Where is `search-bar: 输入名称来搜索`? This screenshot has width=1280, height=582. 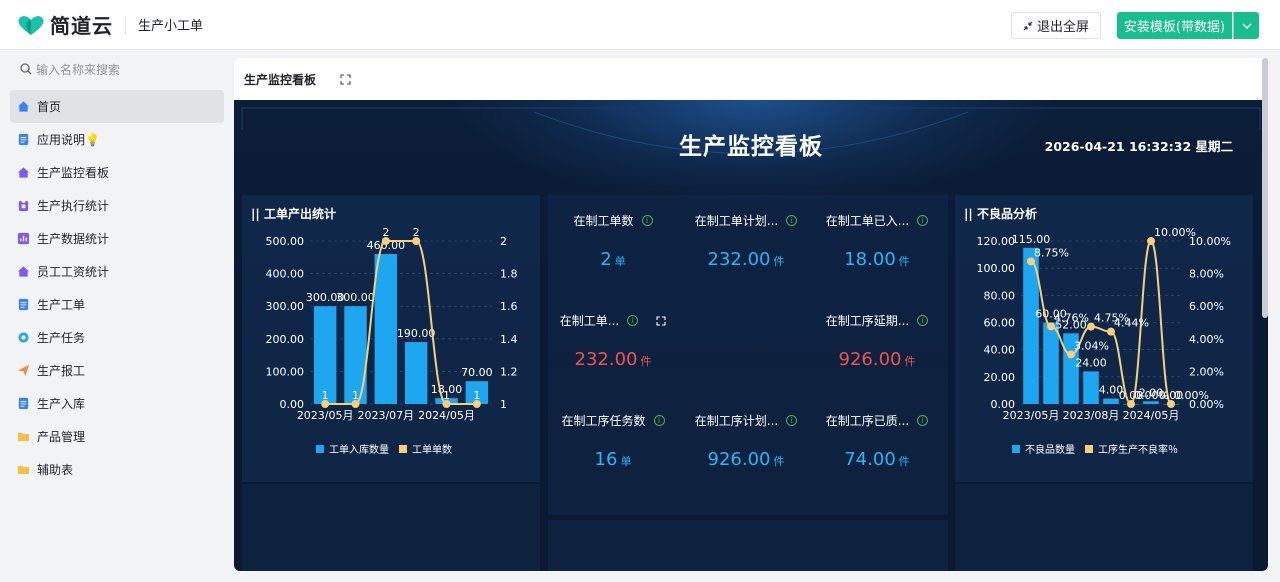 search-bar: 输入名称来搜索 is located at coordinates (117, 69).